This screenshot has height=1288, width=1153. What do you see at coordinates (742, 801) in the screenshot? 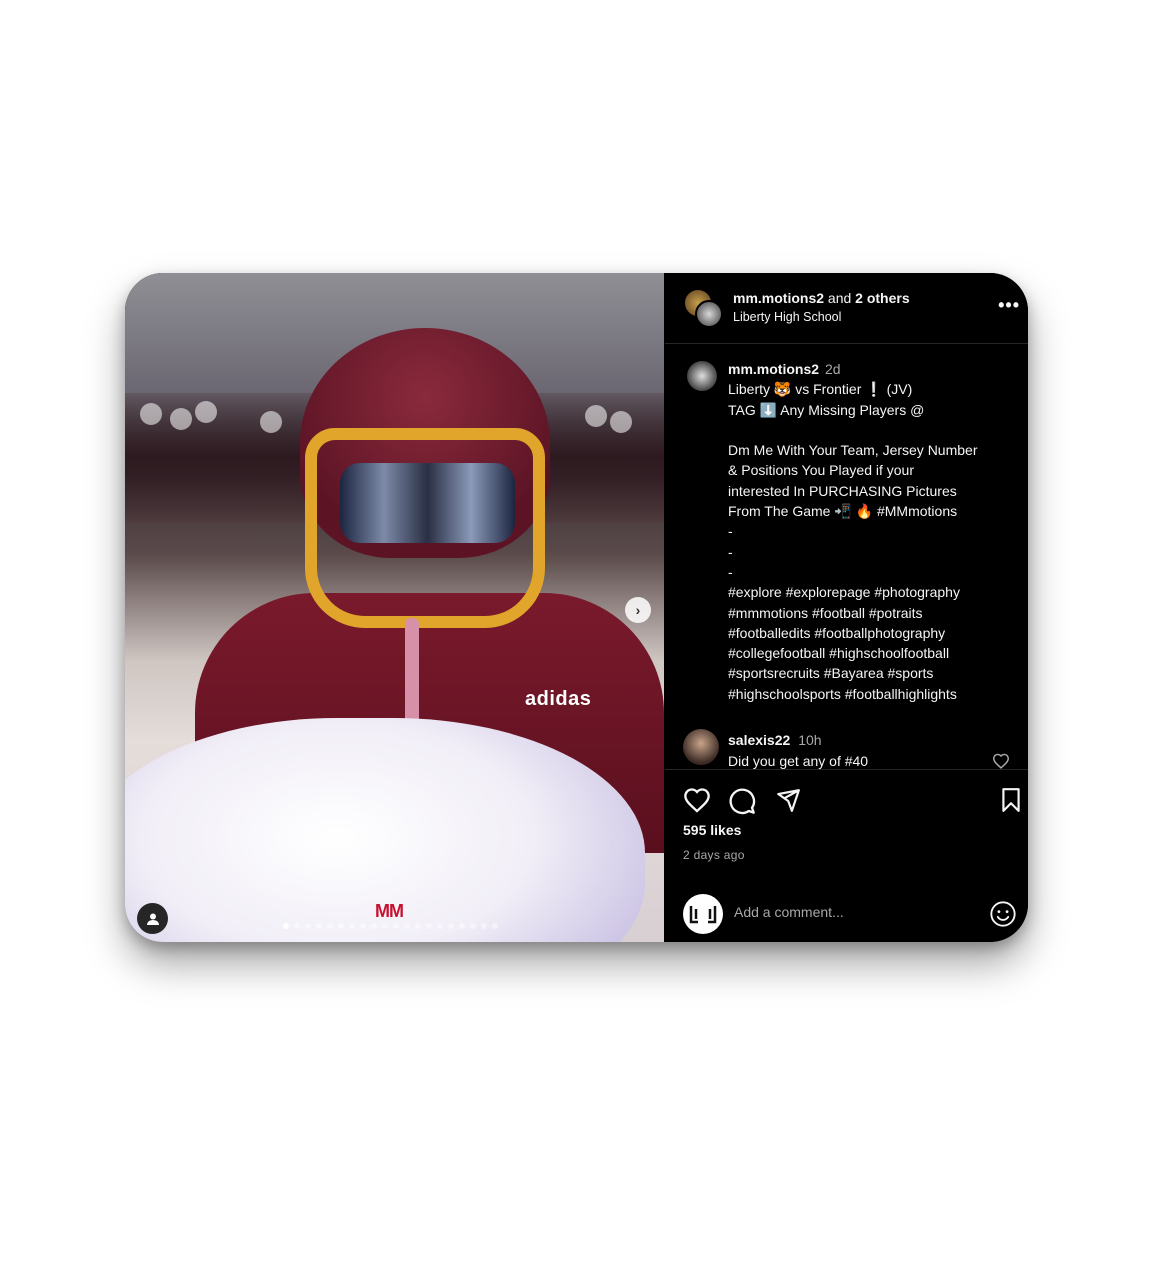
I see `comment-icon` at bounding box center [742, 801].